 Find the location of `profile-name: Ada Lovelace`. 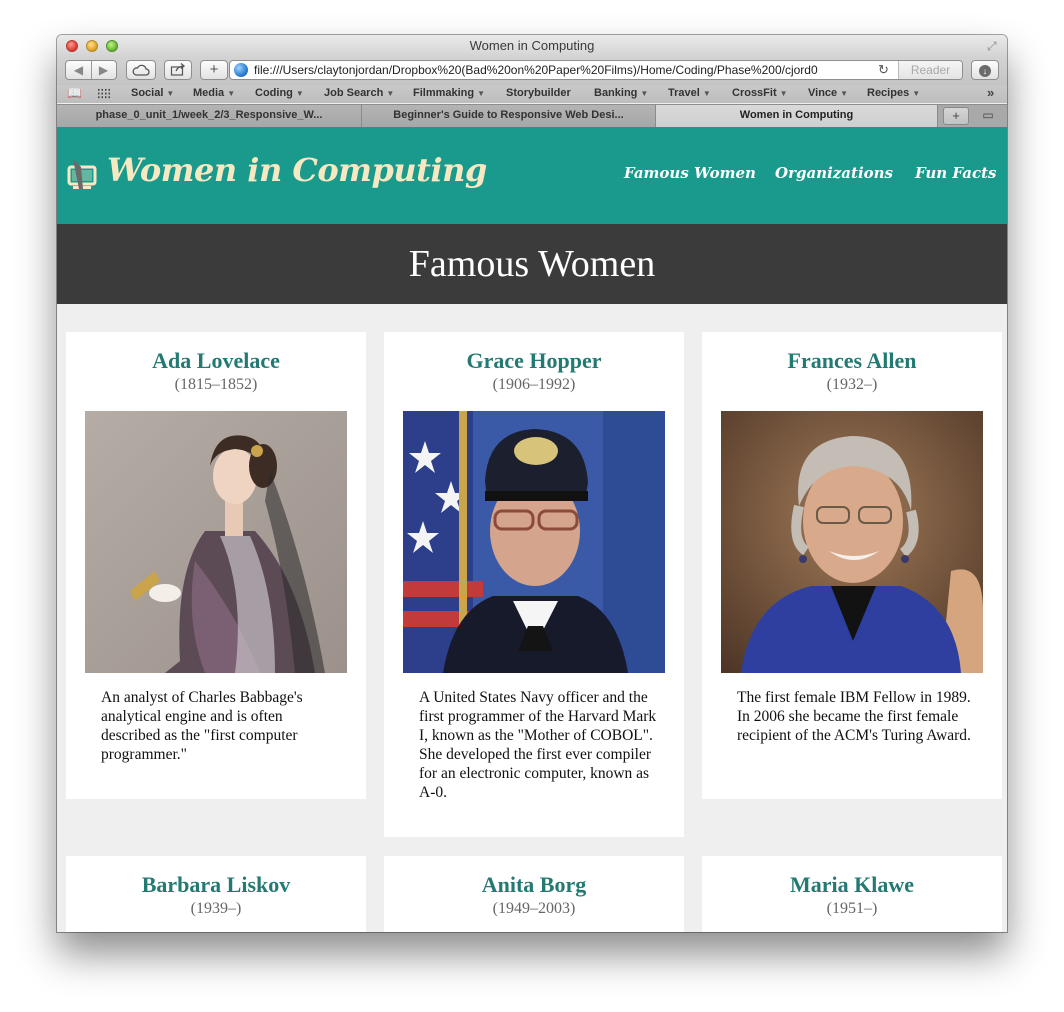

profile-name: Ada Lovelace is located at coordinates (216, 360).